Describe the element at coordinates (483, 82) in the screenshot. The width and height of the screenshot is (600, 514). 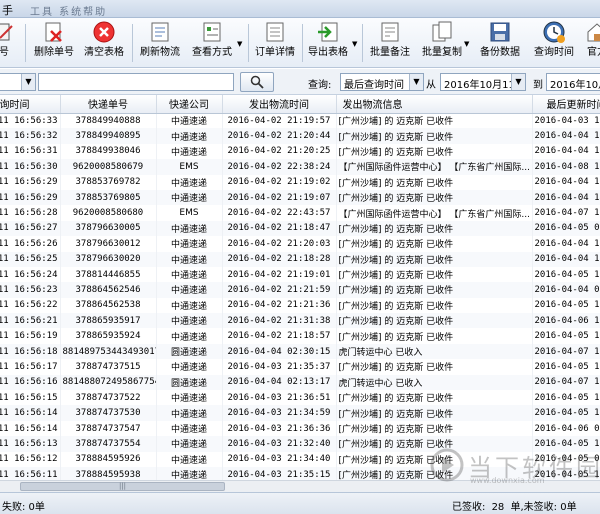
I see `from-date-picker: 2016年10月11日 ▼` at that location.